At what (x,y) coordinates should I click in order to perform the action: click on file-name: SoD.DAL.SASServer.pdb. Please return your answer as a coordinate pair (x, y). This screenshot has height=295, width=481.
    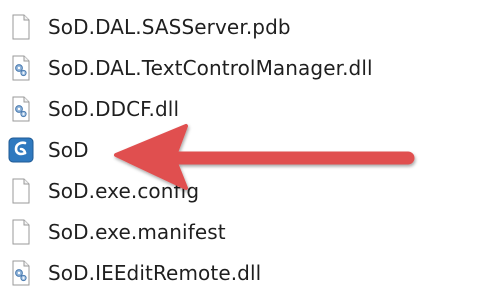
    Looking at the image, I should click on (169, 26).